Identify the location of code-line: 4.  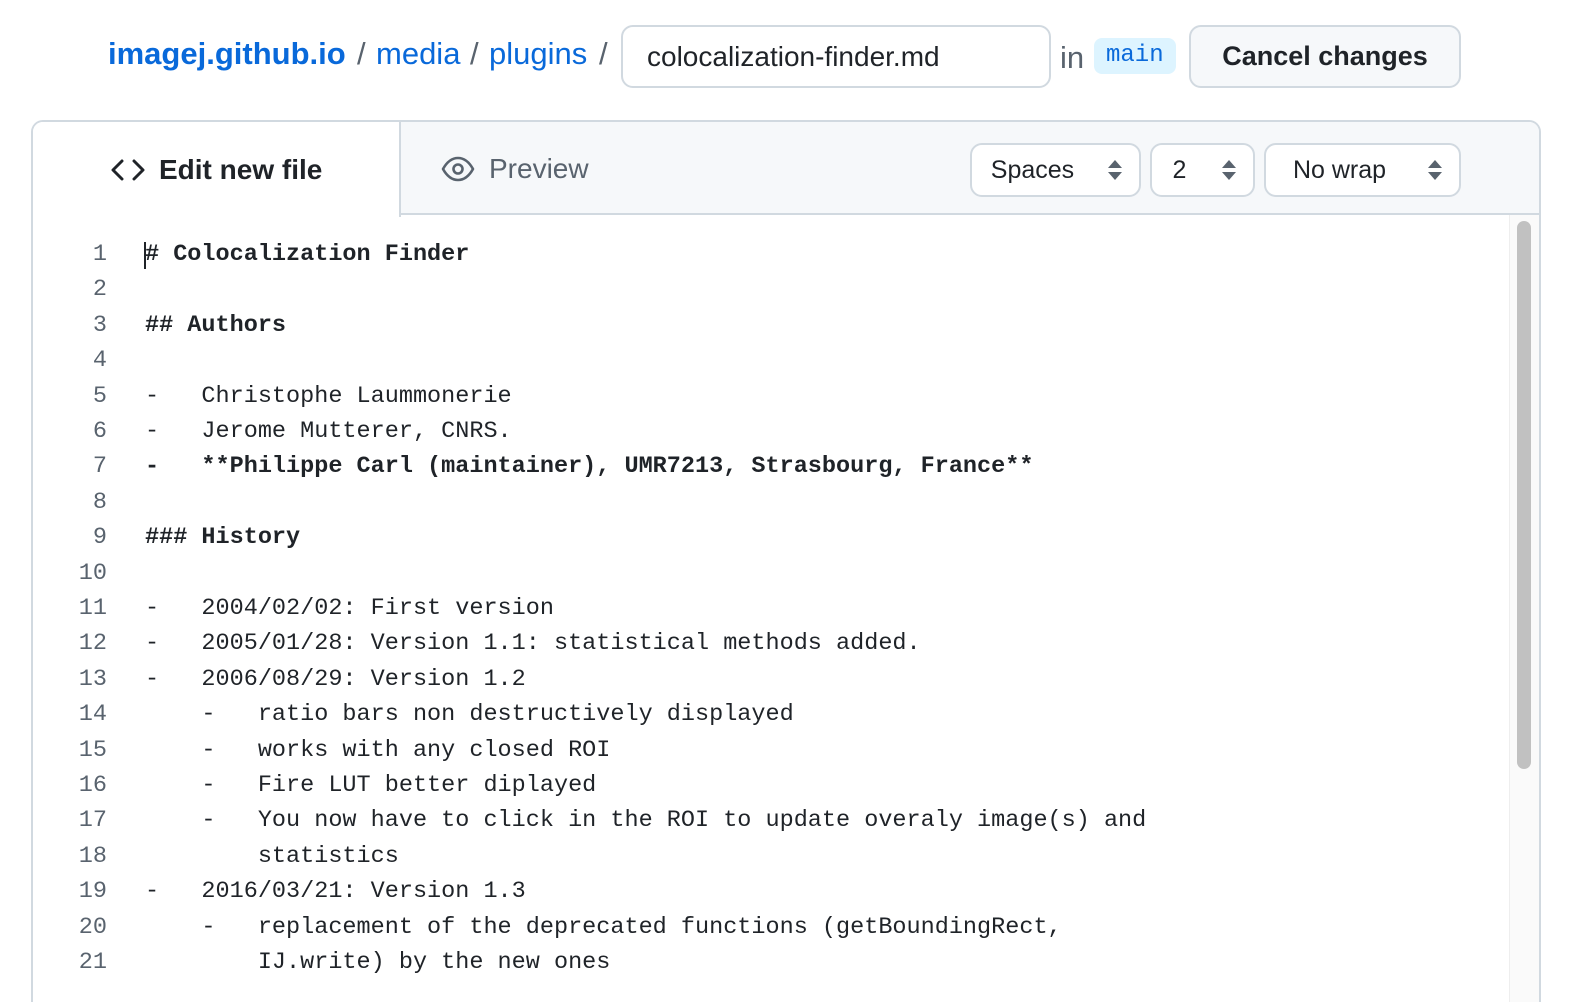
(786, 360).